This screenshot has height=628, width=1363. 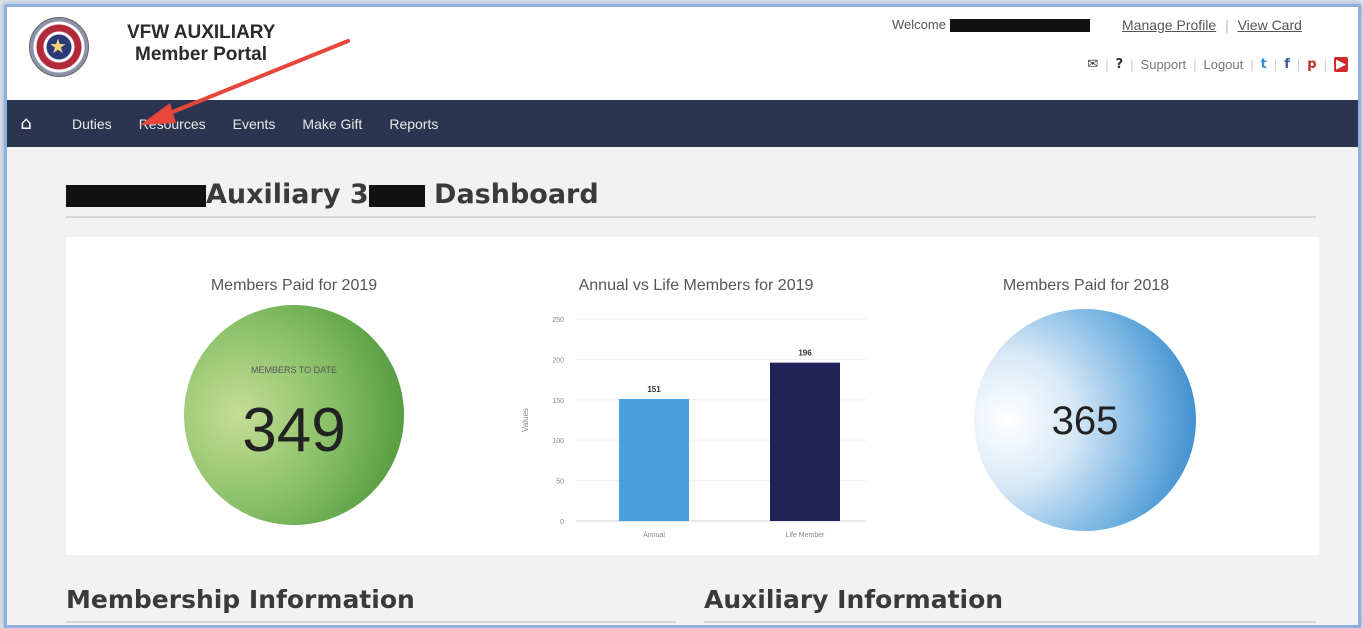 I want to click on y-tick-label: 200, so click(x=558, y=360).